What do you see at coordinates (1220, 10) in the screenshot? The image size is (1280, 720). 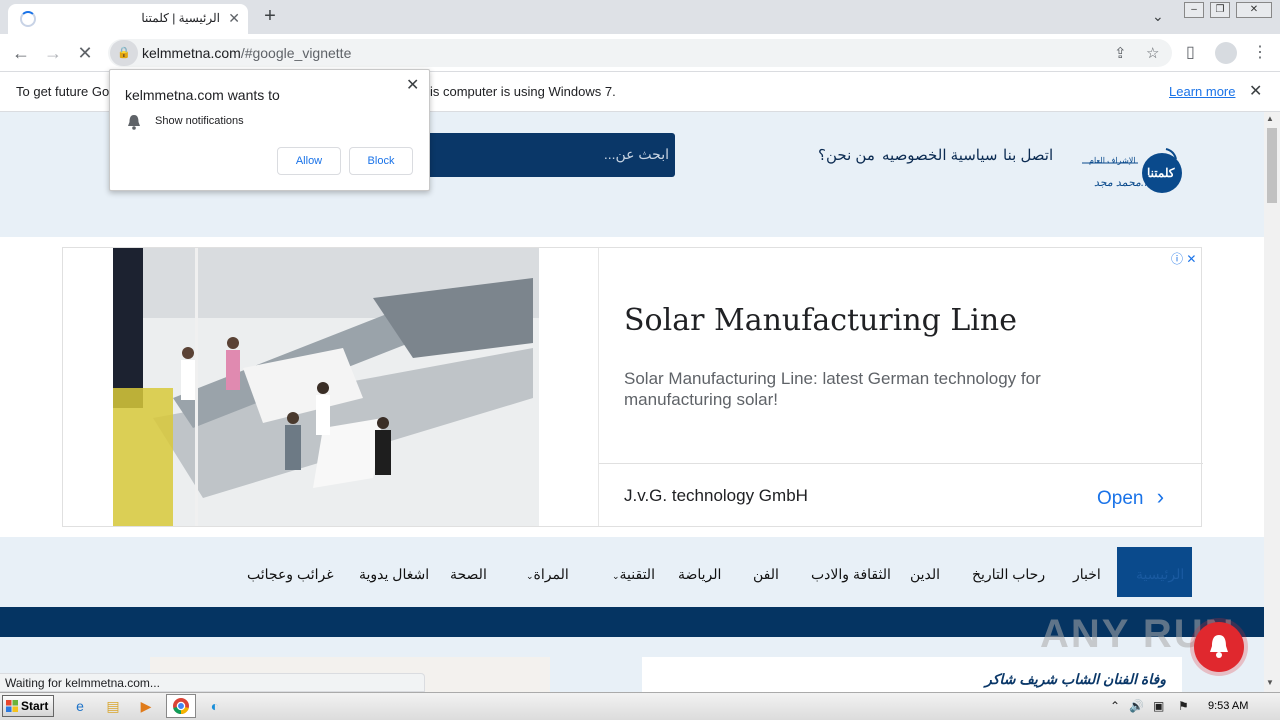 I see `restore-icon: ❐` at bounding box center [1220, 10].